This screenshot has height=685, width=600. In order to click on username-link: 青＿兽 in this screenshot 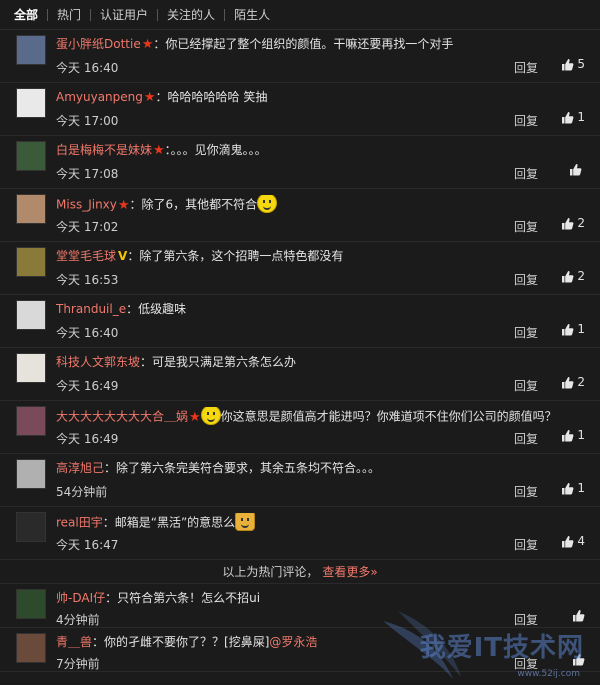, I will do `click(74, 642)`.